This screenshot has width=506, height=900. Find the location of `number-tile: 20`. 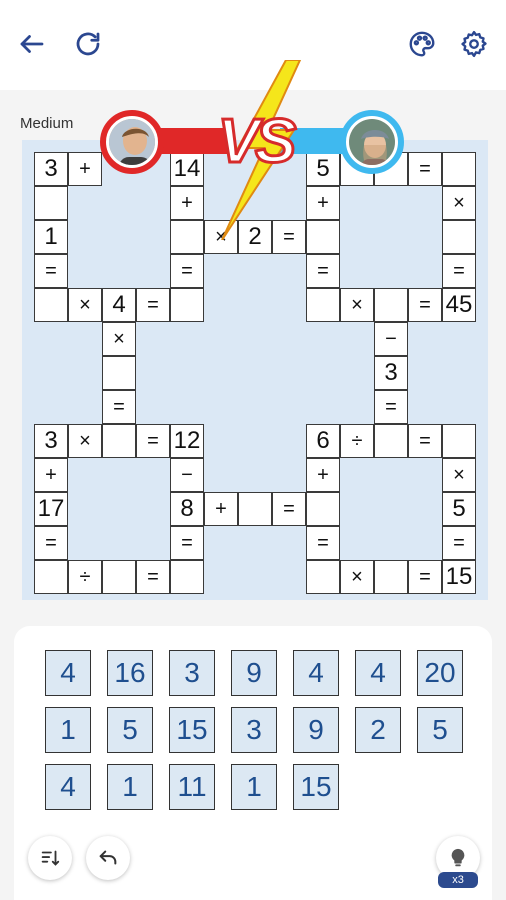

number-tile: 20 is located at coordinates (440, 673).